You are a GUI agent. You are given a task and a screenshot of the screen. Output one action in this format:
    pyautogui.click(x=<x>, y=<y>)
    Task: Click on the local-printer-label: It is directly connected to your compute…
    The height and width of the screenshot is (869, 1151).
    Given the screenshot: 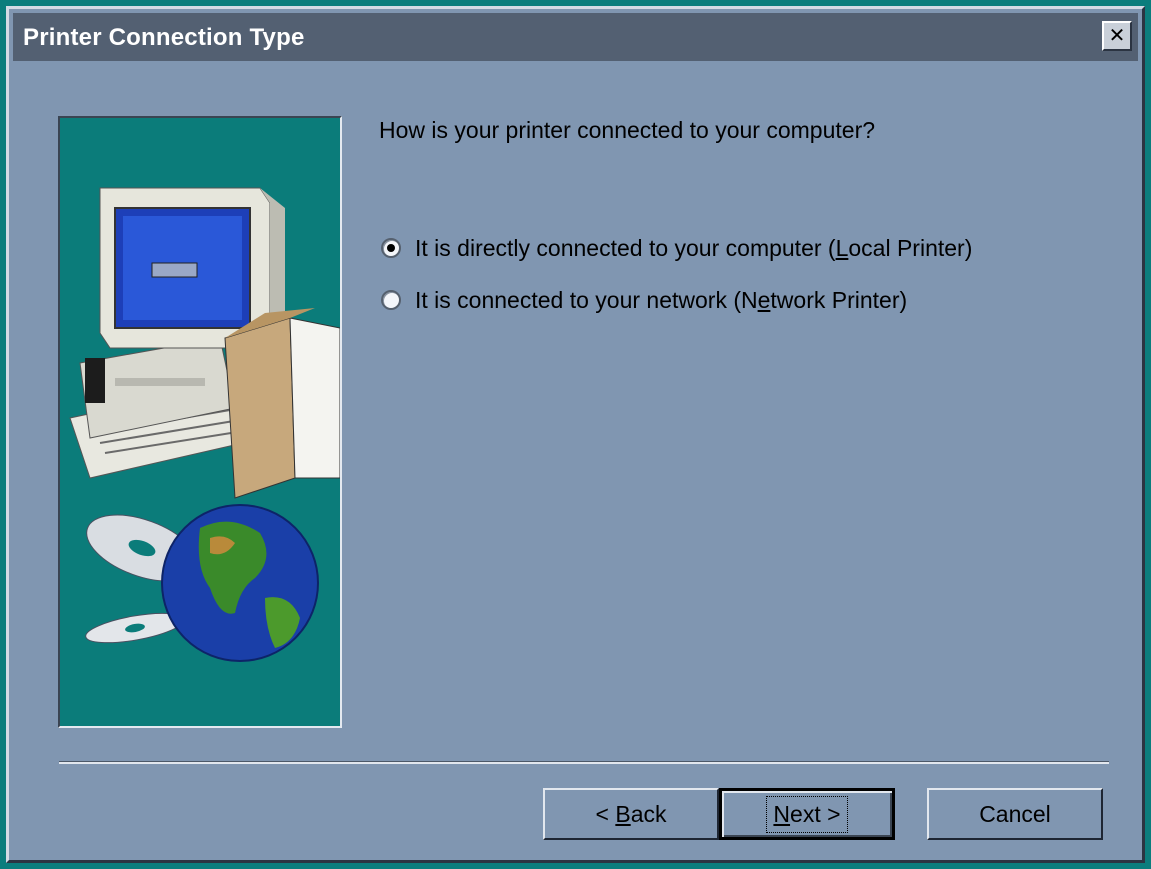 What is the action you would take?
    pyautogui.click(x=693, y=248)
    